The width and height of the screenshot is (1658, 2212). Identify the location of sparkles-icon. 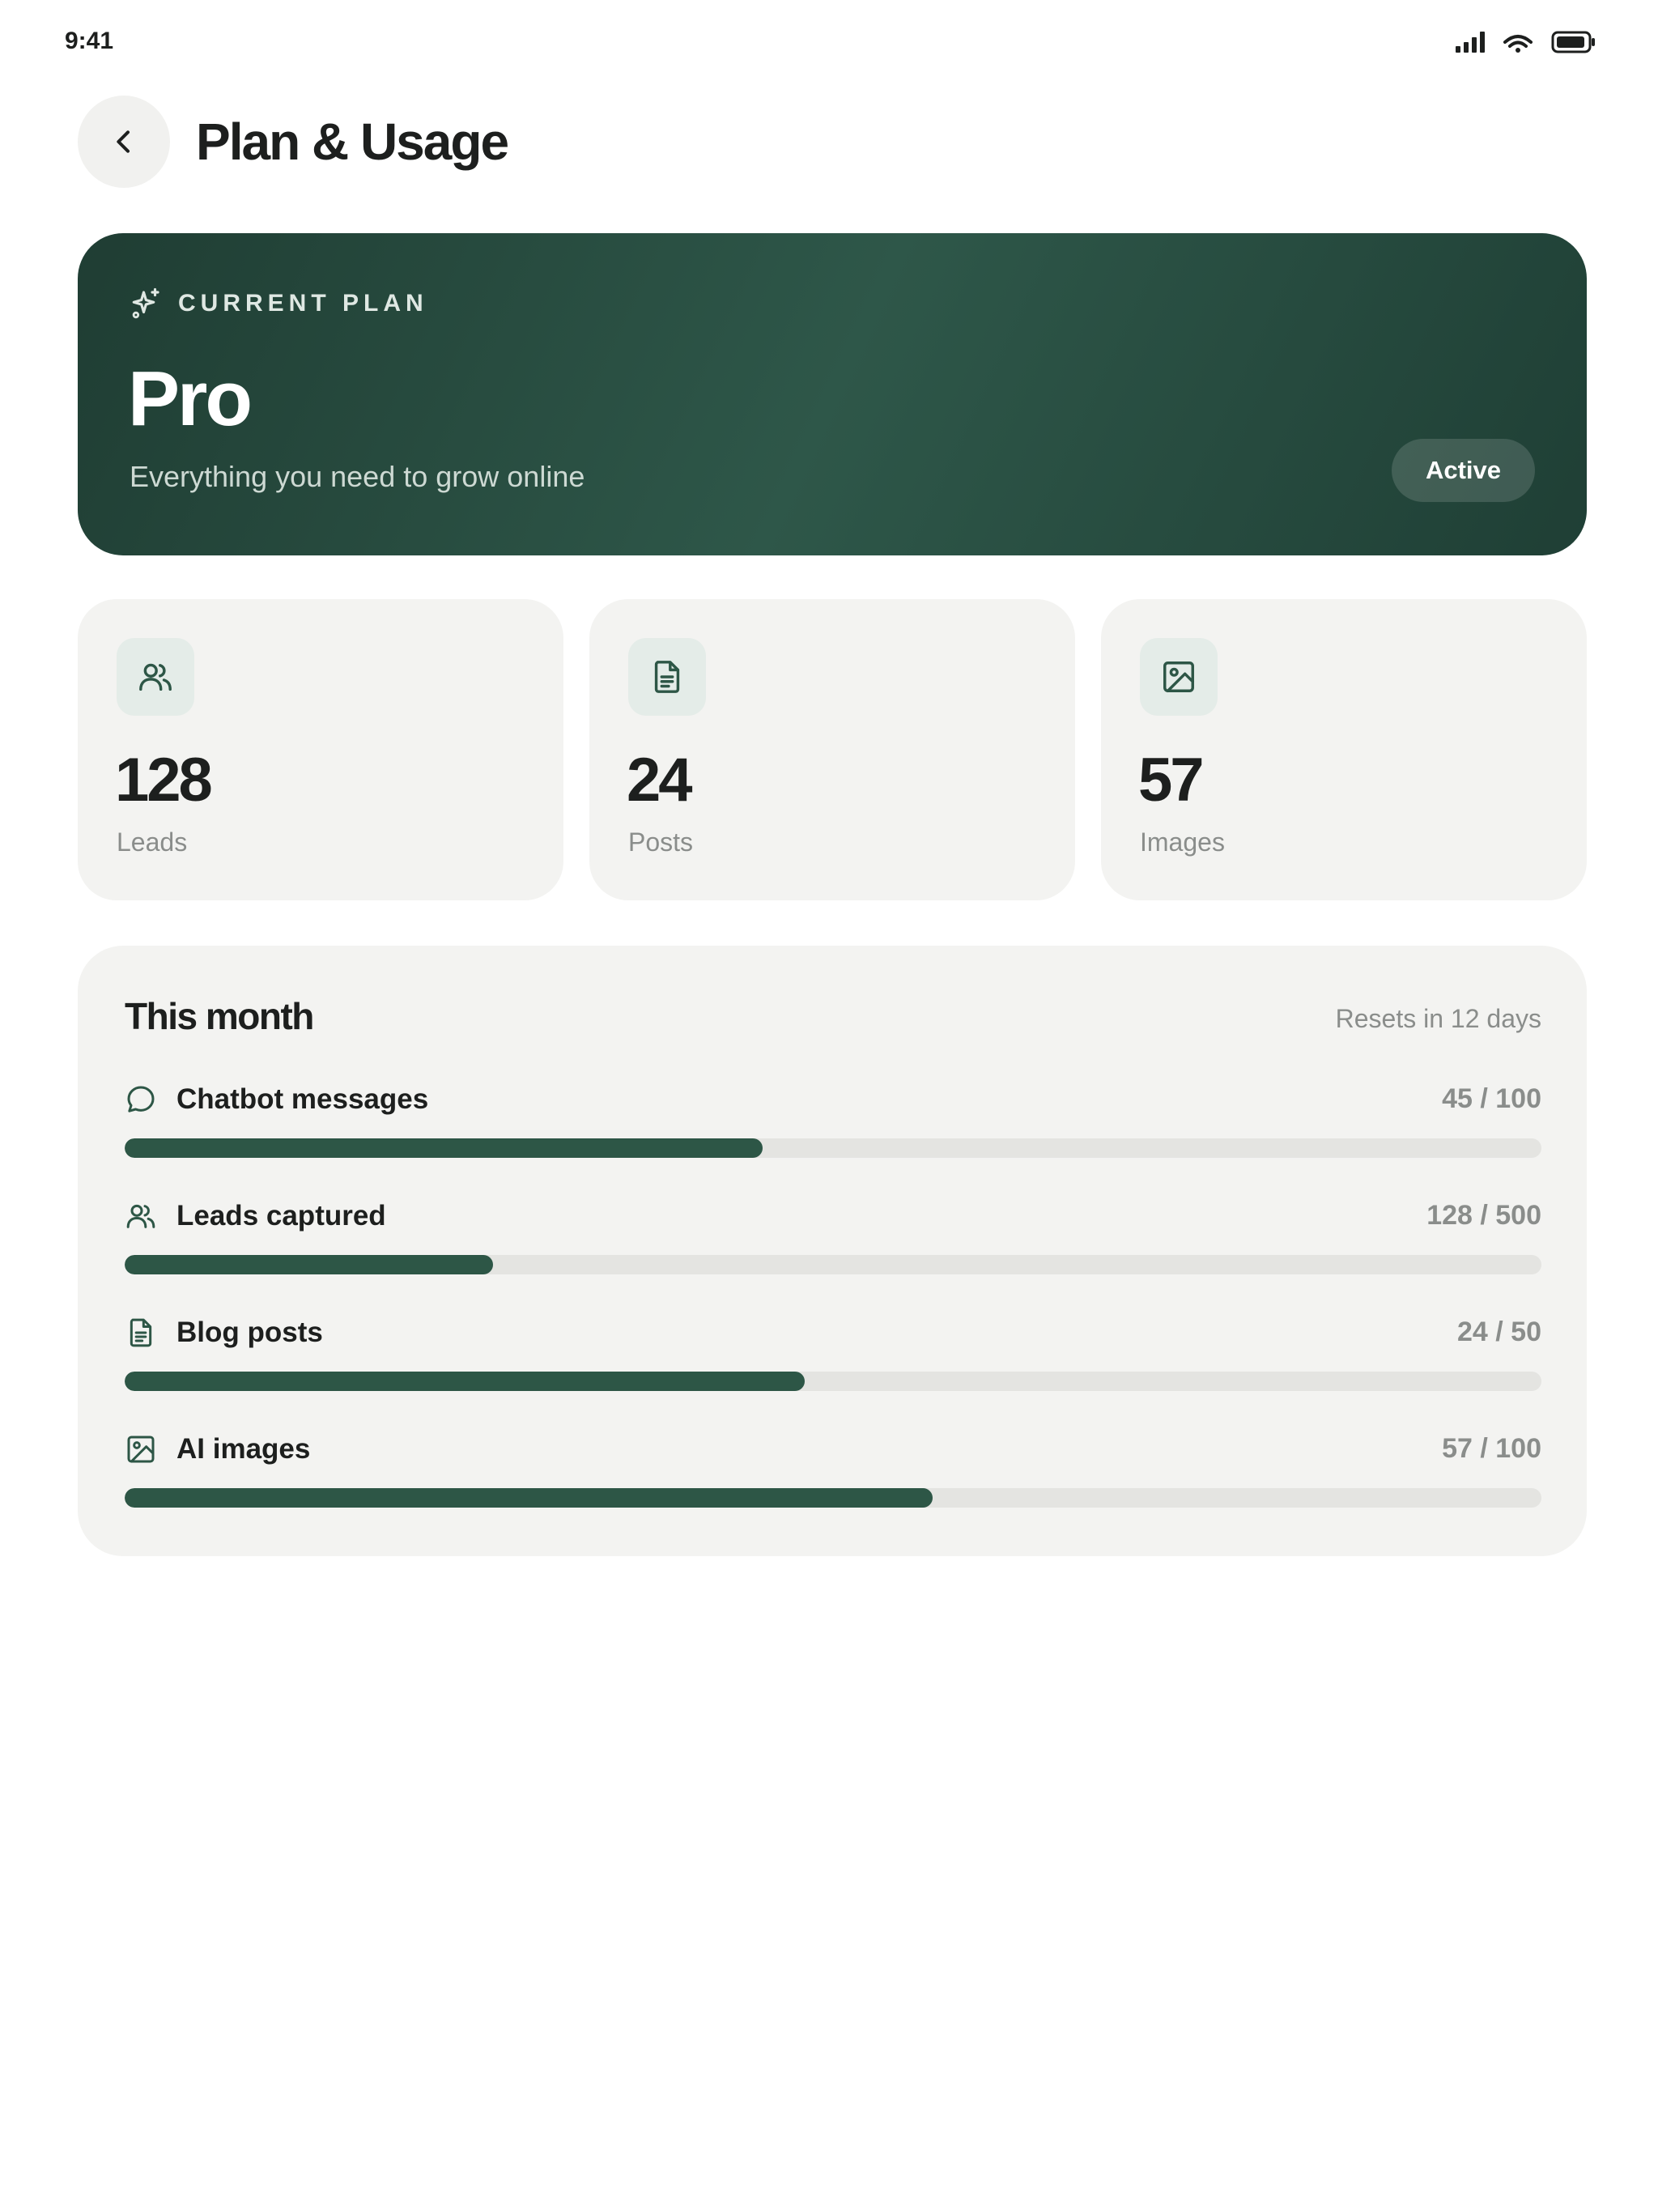
(145, 303).